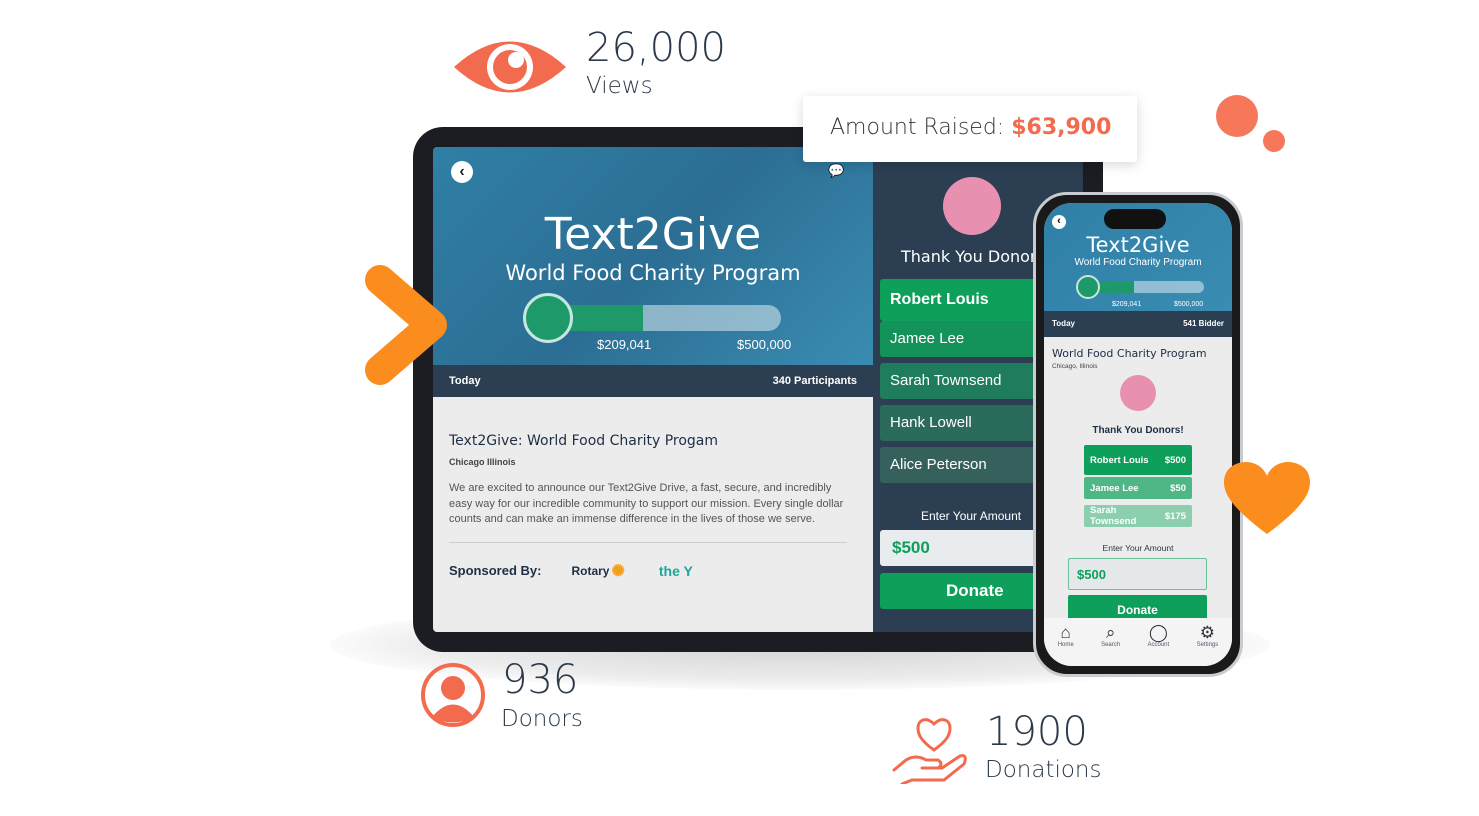  Describe the element at coordinates (1138, 642) in the screenshot. I see `bottom-nav: ⌂ Home ⌕ Search ◯ Account ⚙ Settings` at that location.